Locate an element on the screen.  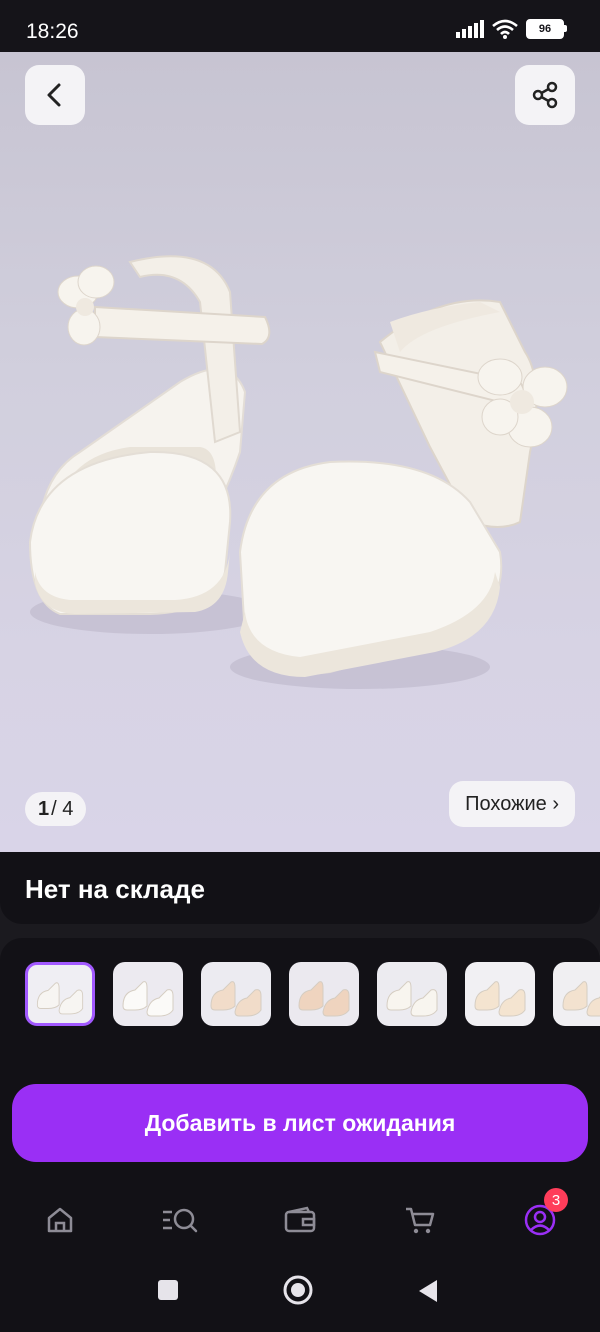
thumbnail-strip is located at coordinates (312, 994).